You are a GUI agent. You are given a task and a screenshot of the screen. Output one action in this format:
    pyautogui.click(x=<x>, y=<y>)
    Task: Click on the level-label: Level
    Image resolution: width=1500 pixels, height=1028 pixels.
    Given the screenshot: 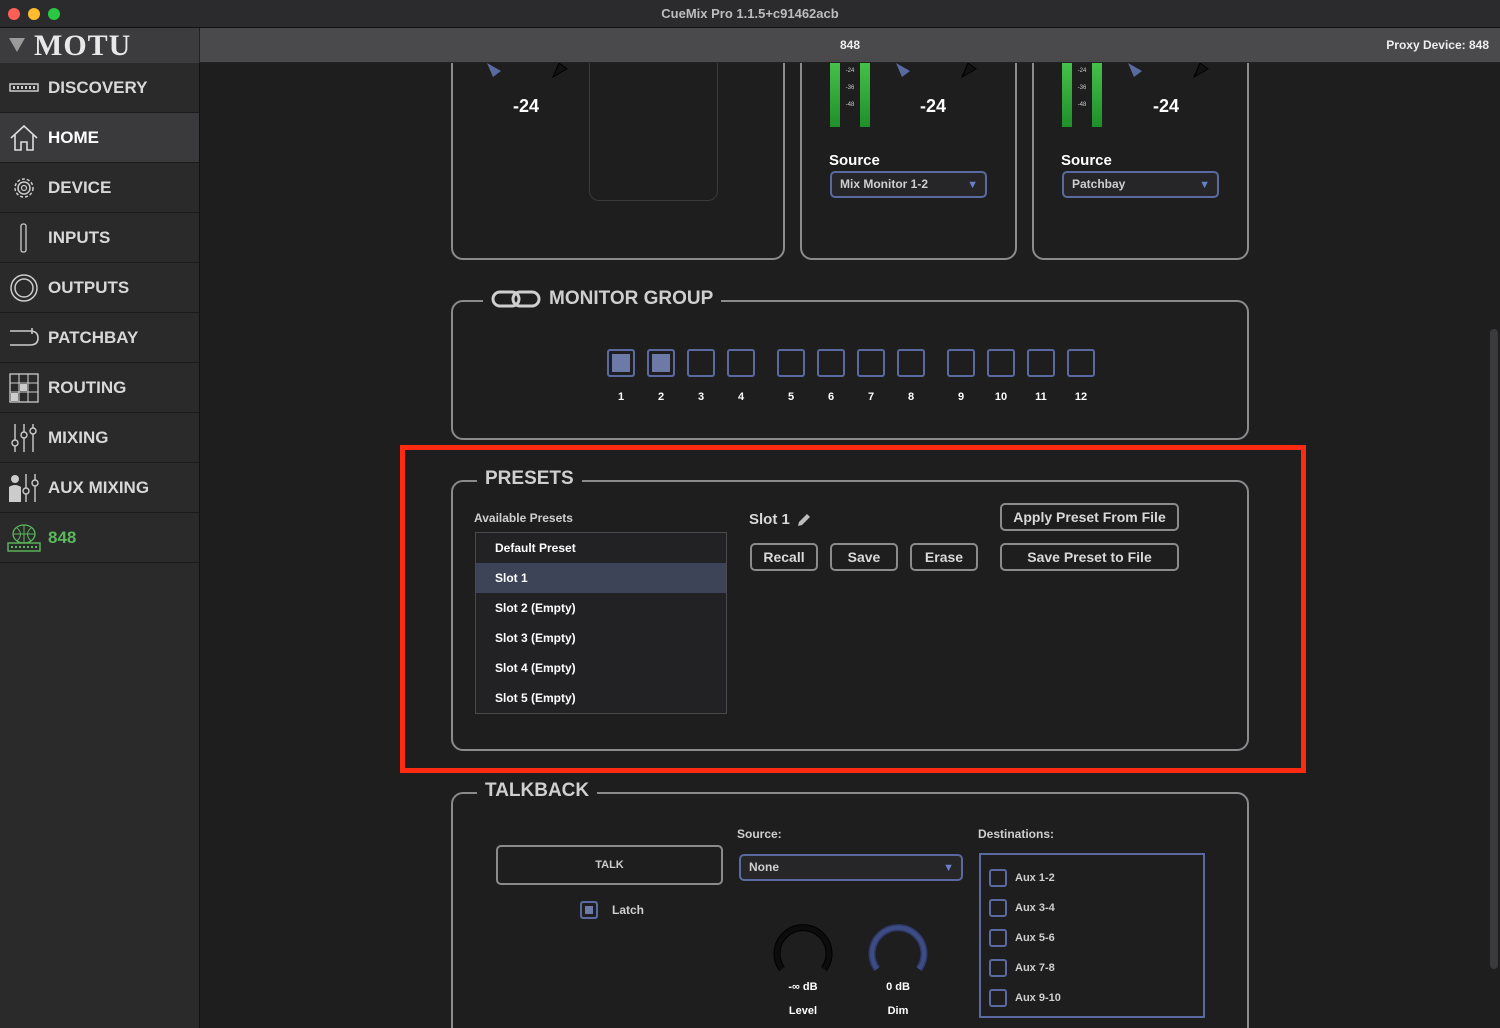 What is the action you would take?
    pyautogui.click(x=803, y=1011)
    